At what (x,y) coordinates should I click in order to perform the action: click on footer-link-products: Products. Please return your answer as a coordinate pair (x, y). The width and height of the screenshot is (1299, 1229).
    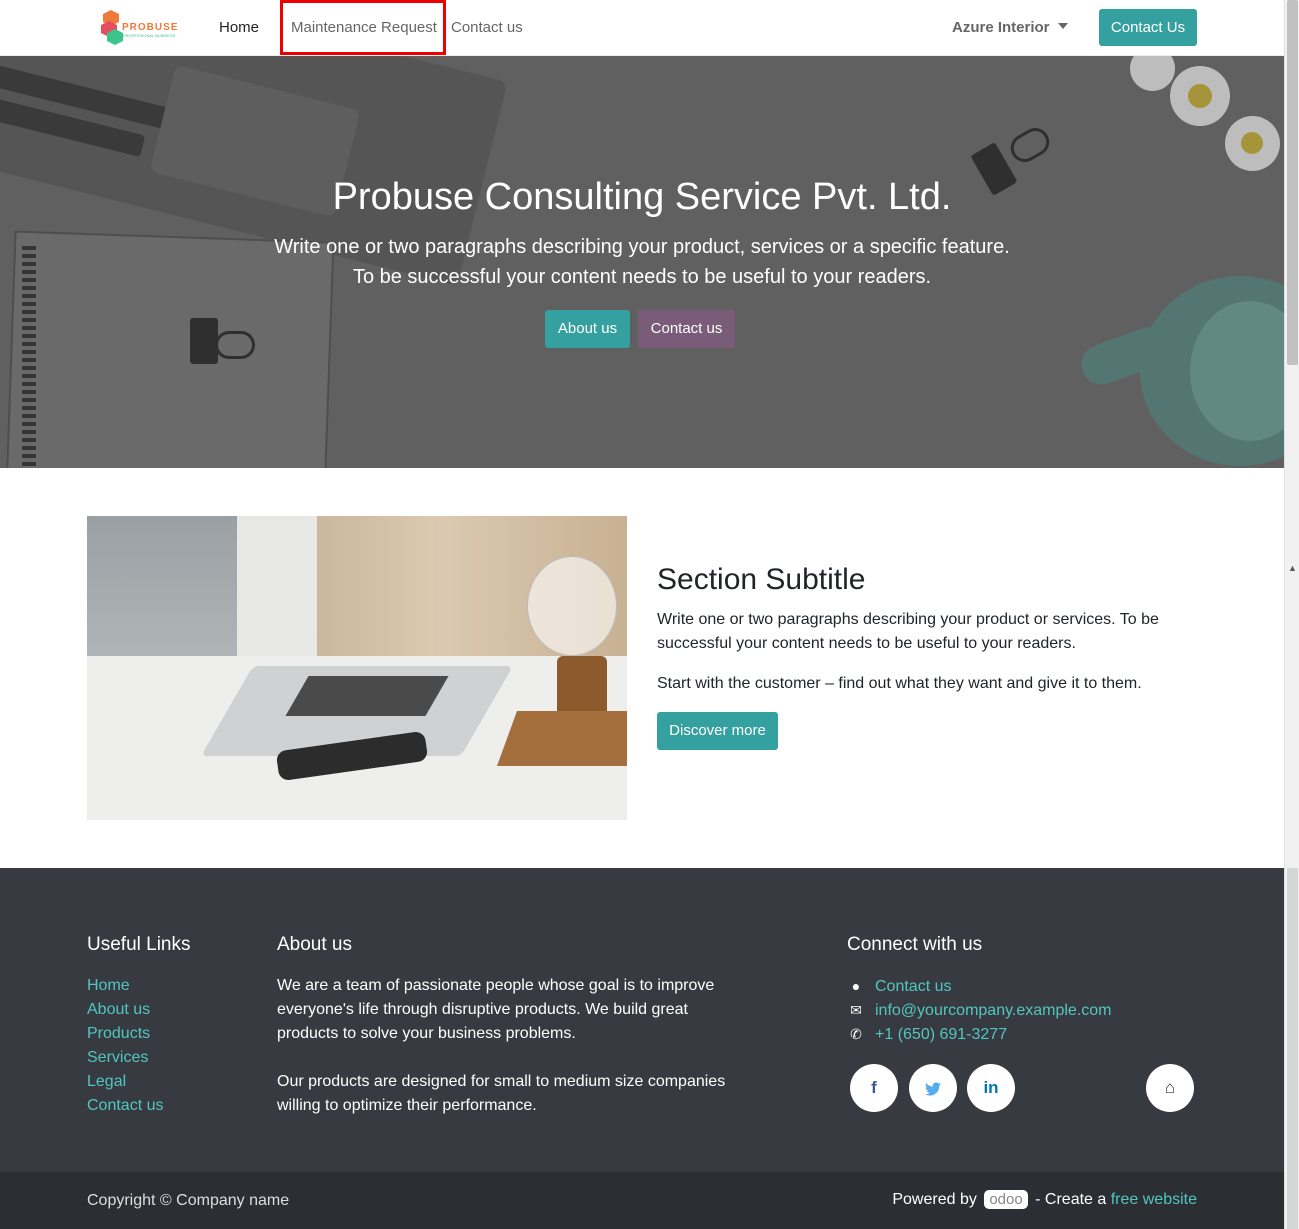
    Looking at the image, I should click on (125, 1034).